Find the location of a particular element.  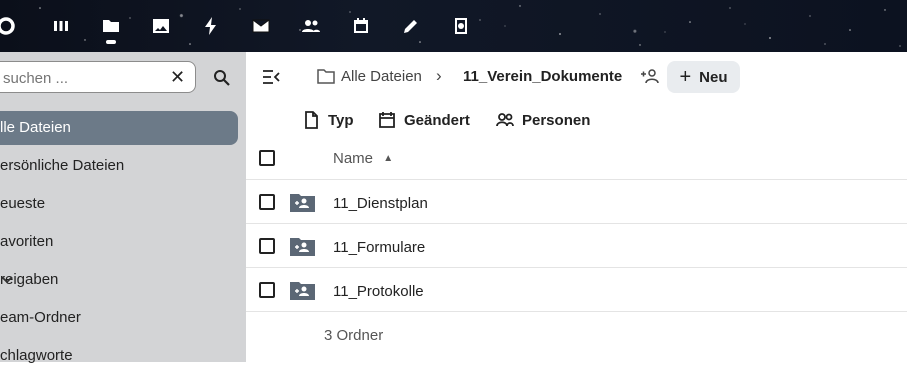

toggle-sidebar-icon is located at coordinates (271, 77).